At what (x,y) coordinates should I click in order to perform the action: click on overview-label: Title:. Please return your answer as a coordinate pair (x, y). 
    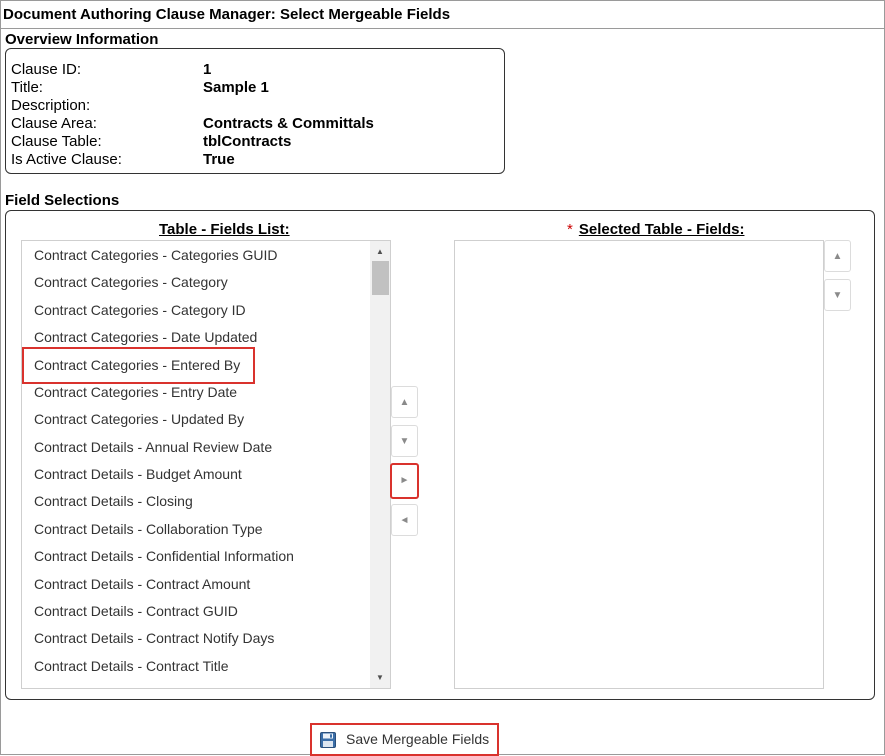
    Looking at the image, I should click on (27, 87).